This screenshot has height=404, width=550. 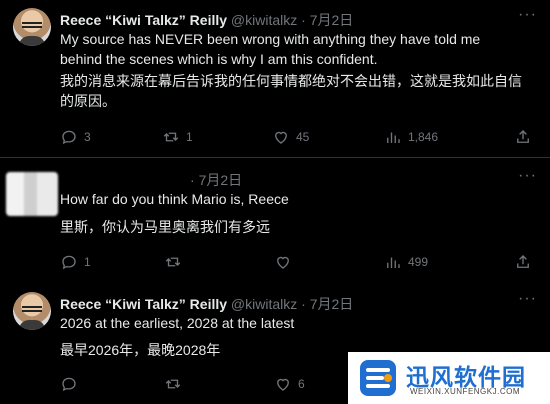 I want to click on views-count: 1,846, so click(x=423, y=137).